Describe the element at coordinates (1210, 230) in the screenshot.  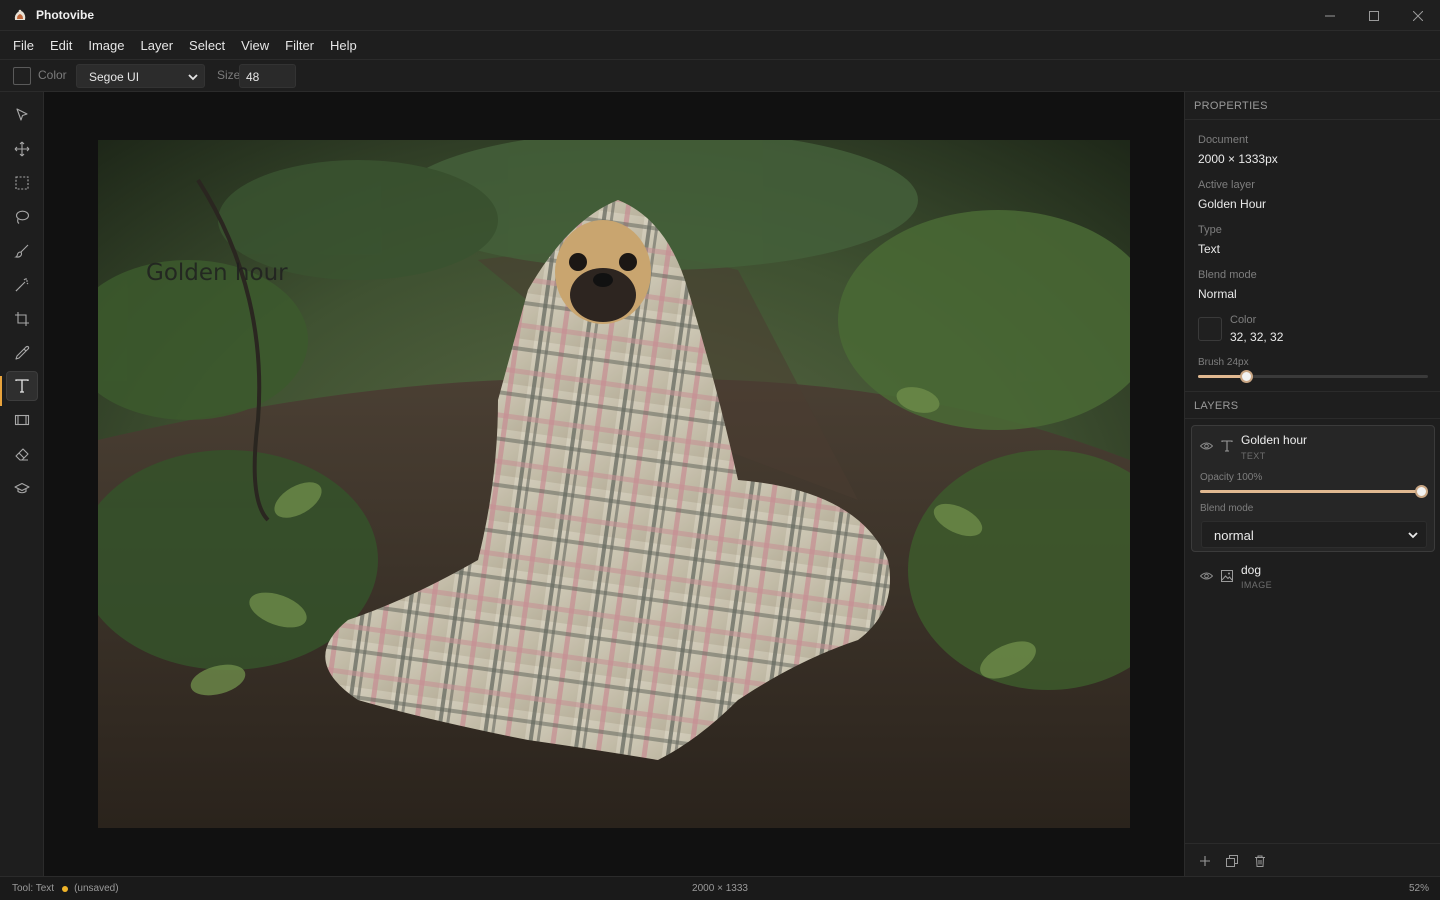
I see `type-label: Type` at that location.